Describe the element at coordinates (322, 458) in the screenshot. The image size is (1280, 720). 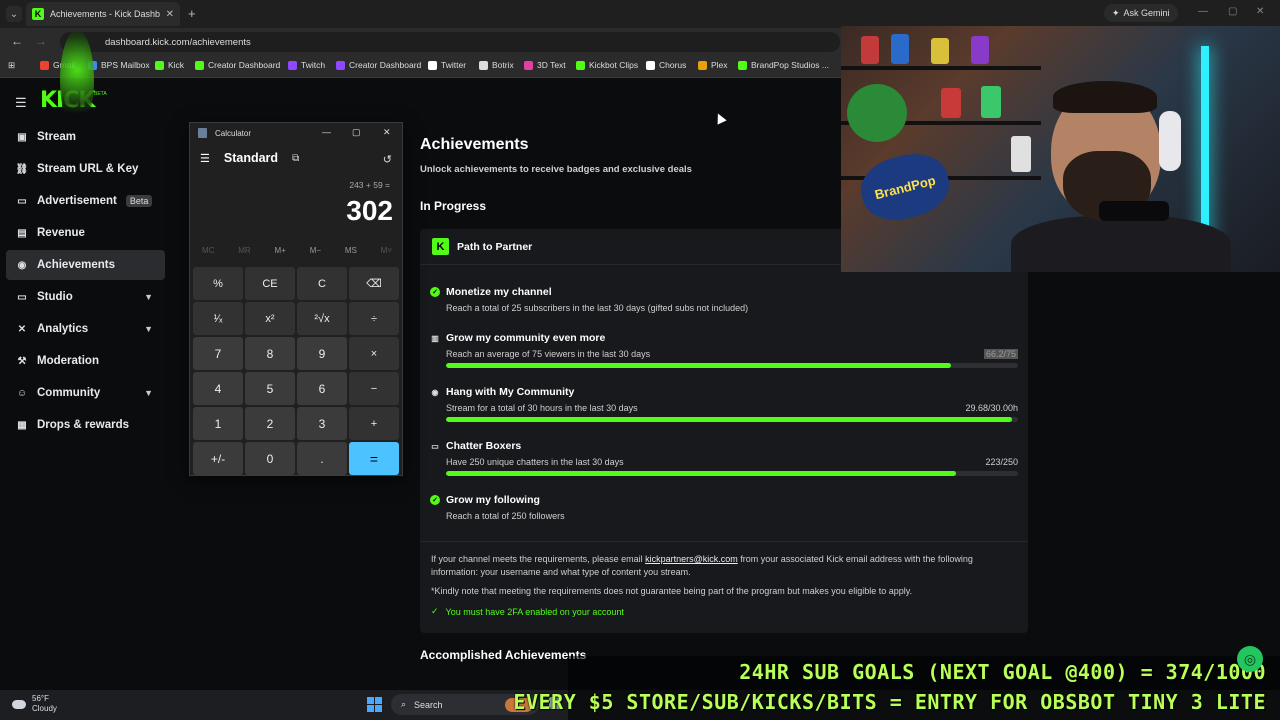
I see `decimal-key: .` at that location.